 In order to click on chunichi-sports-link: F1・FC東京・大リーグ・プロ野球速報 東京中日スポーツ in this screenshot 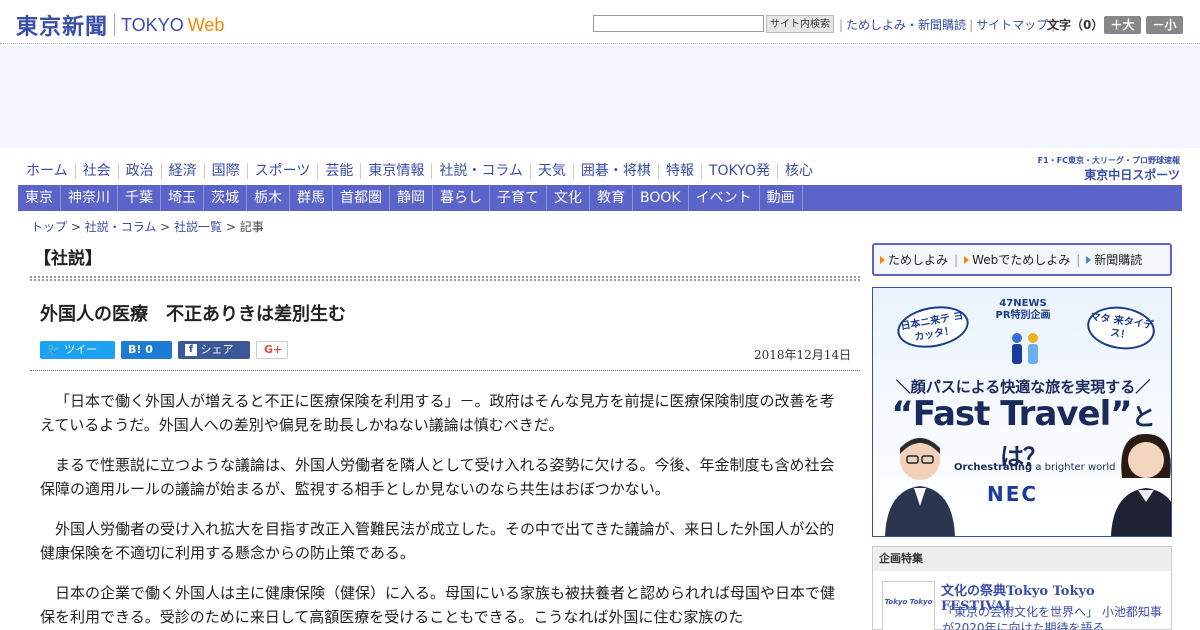, I will do `click(1103, 168)`.